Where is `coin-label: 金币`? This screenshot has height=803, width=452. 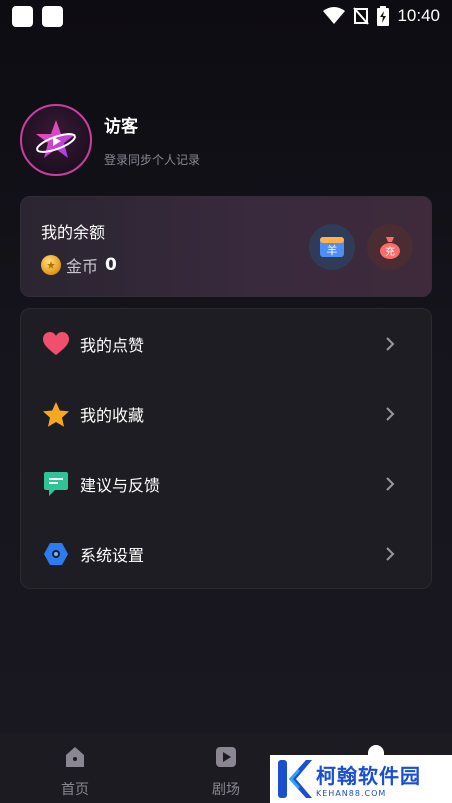 coin-label: 金币 is located at coordinates (82, 266).